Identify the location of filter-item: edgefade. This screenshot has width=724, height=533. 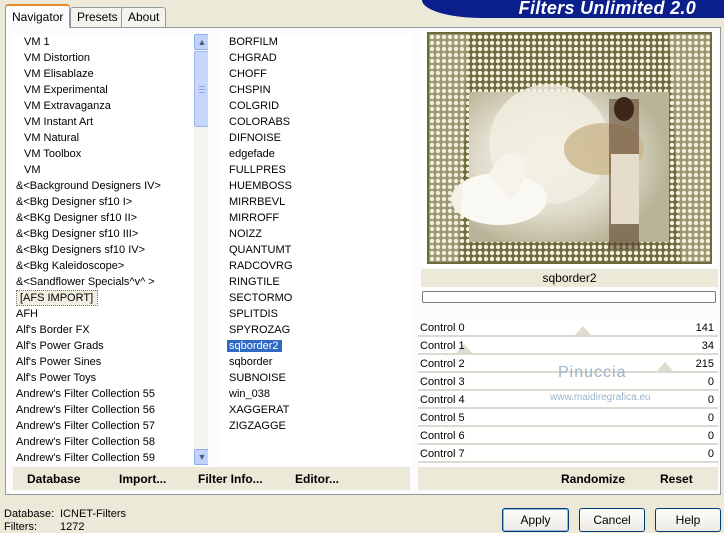
(315, 154).